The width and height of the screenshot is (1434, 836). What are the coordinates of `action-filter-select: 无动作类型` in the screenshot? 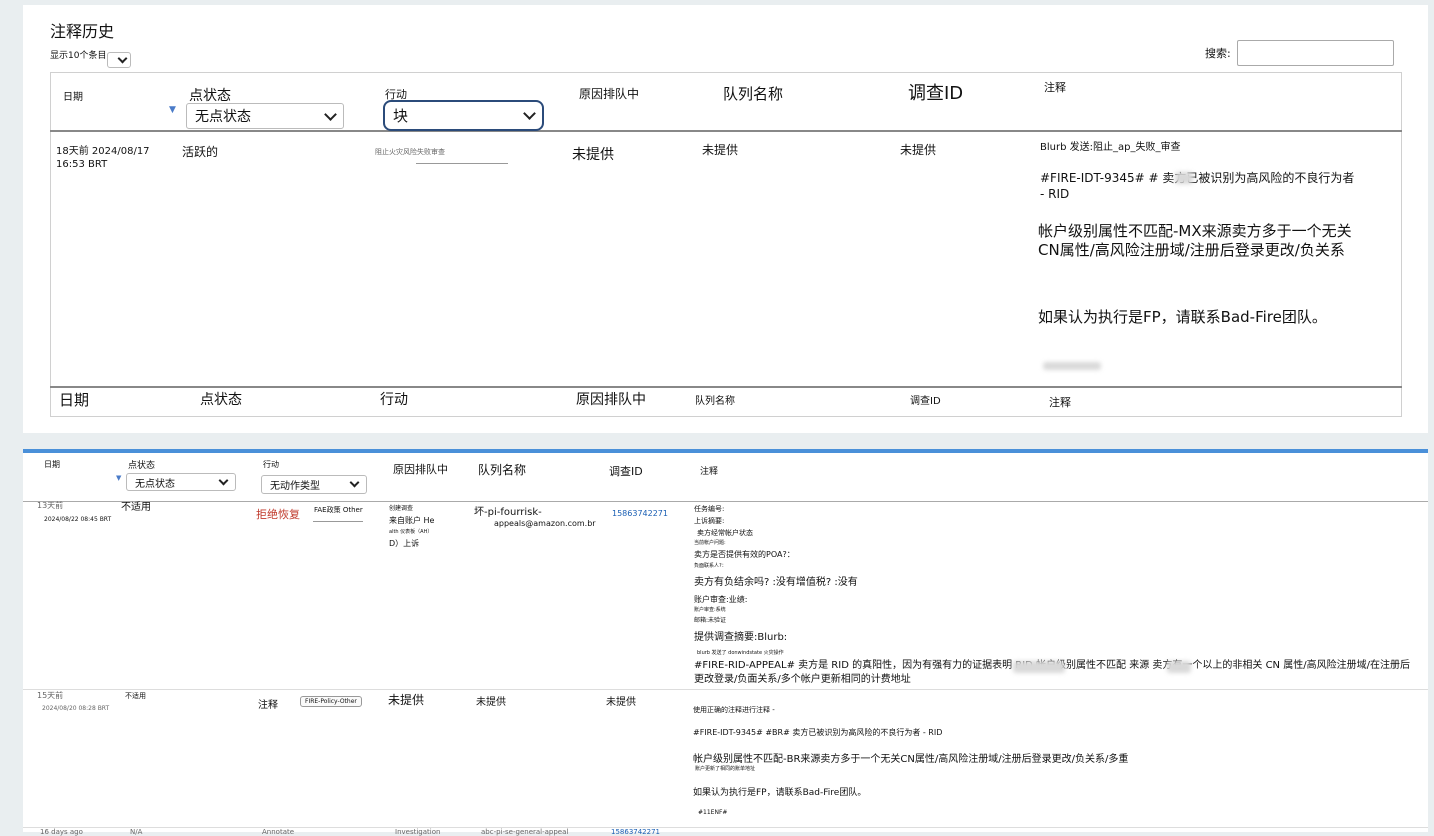 It's located at (314, 484).